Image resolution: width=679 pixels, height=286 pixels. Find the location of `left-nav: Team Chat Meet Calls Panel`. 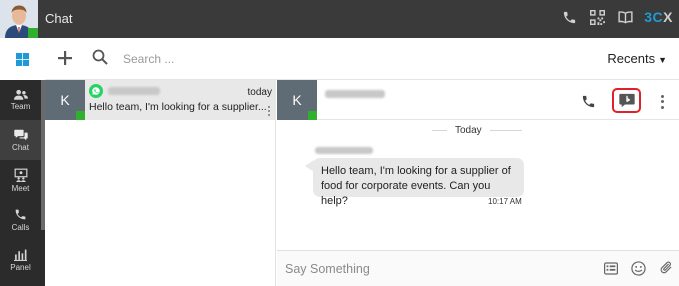

left-nav: Team Chat Meet Calls Panel is located at coordinates (22, 162).